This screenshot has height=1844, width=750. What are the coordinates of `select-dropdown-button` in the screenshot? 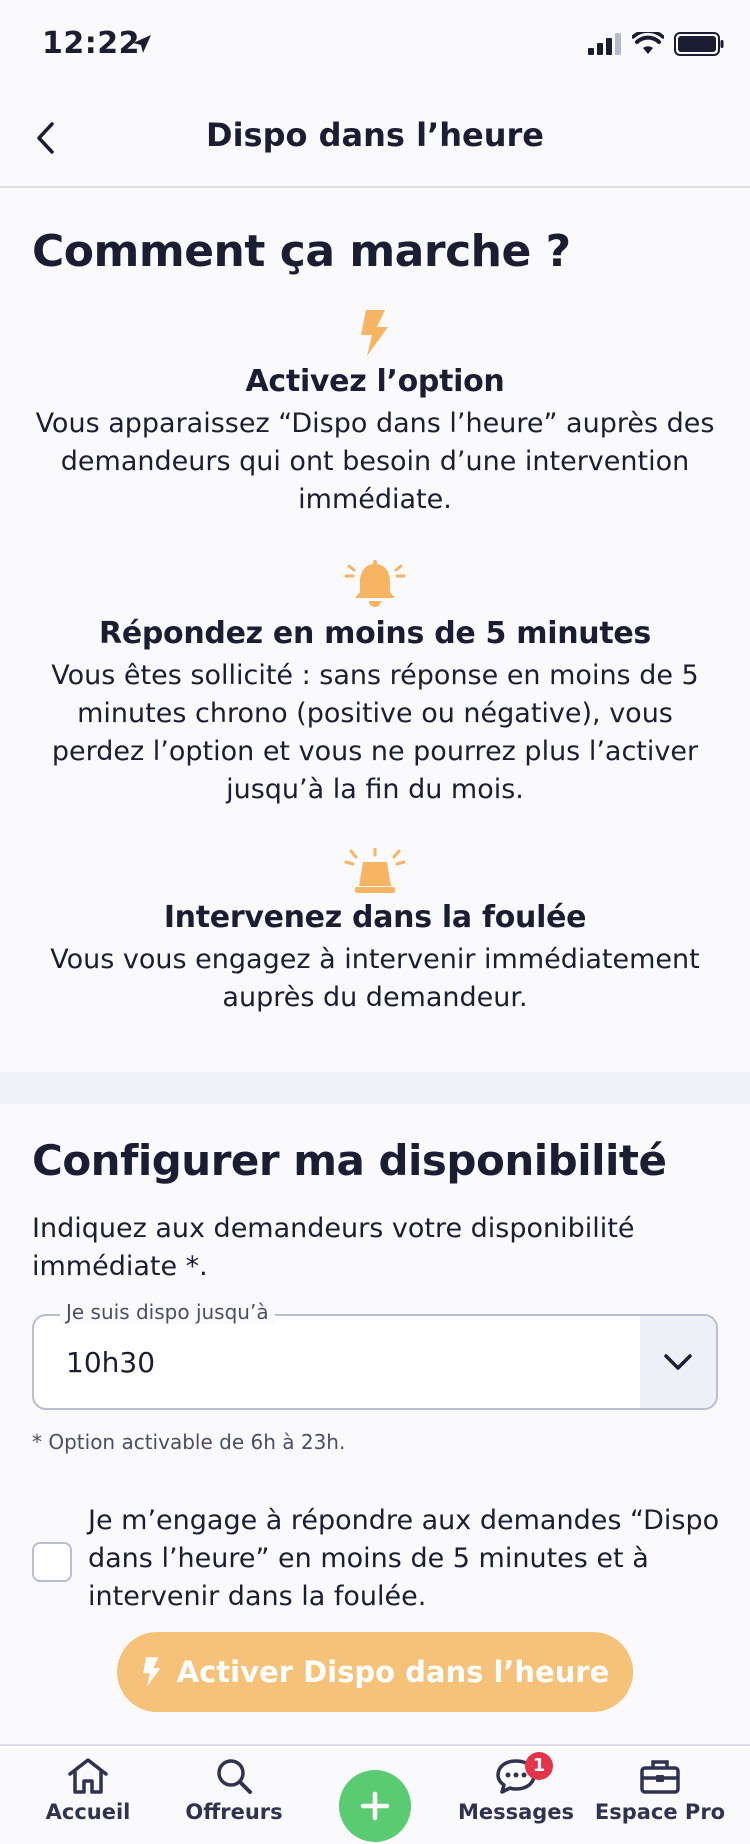 It's located at (678, 1362).